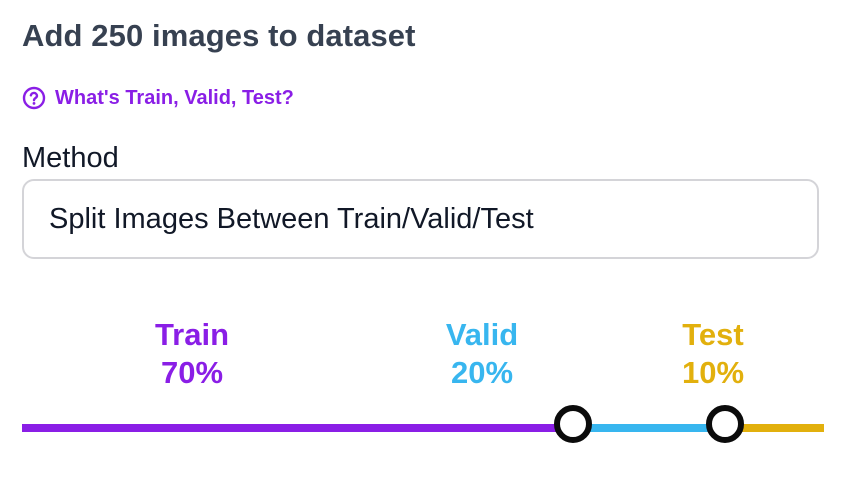 The image size is (852, 484). What do you see at coordinates (482, 372) in the screenshot?
I see `split-percent-valid: 20%` at bounding box center [482, 372].